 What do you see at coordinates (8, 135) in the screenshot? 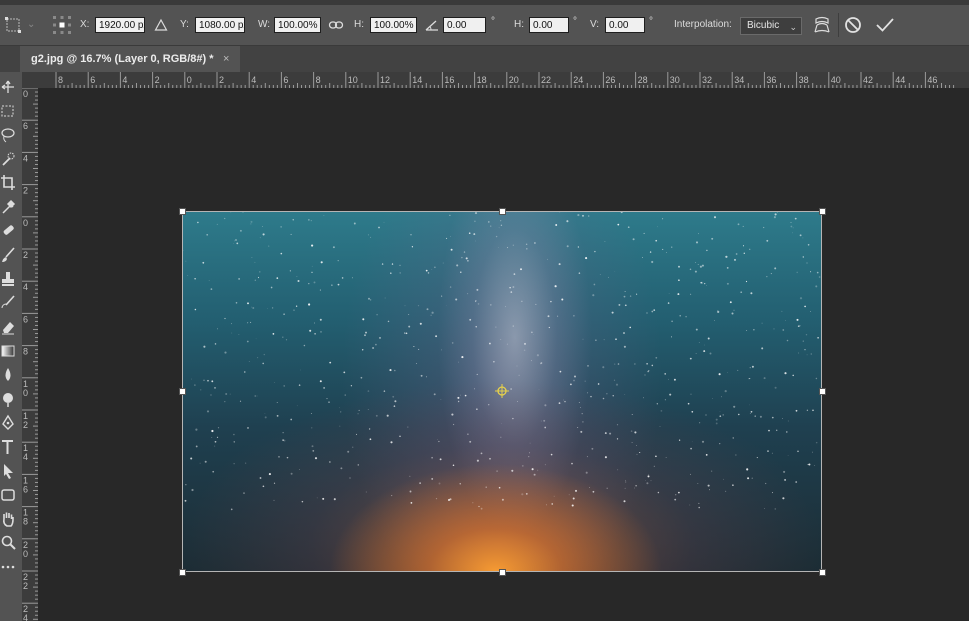
I see `lasso-tool-icon` at bounding box center [8, 135].